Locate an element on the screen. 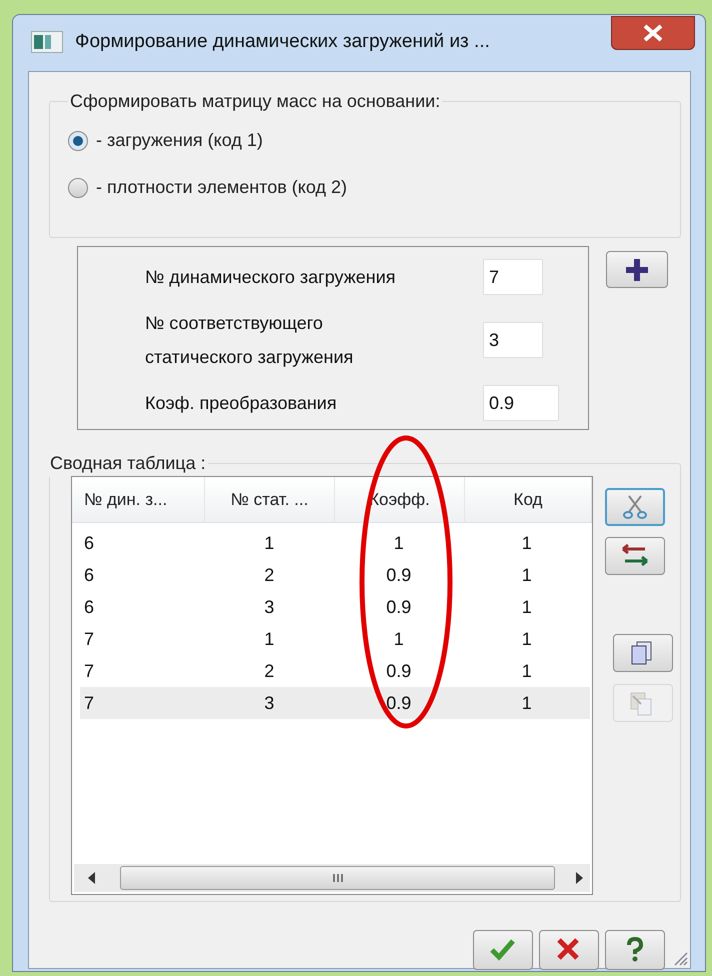  close-icon is located at coordinates (653, 33).